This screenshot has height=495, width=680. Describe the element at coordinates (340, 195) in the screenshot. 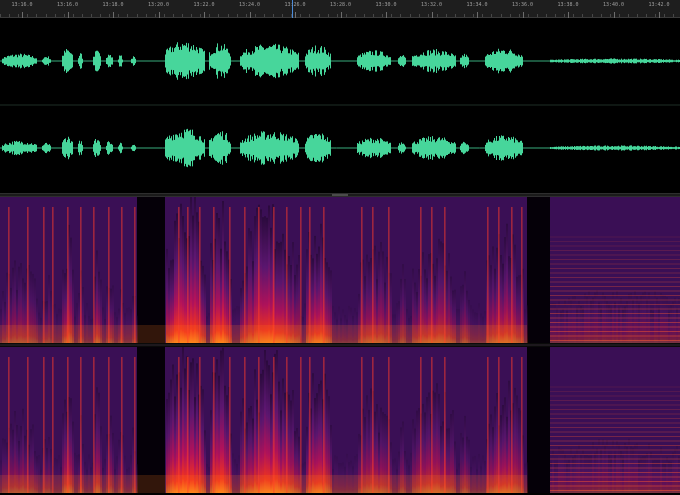

I see `divider-grip-icon` at that location.